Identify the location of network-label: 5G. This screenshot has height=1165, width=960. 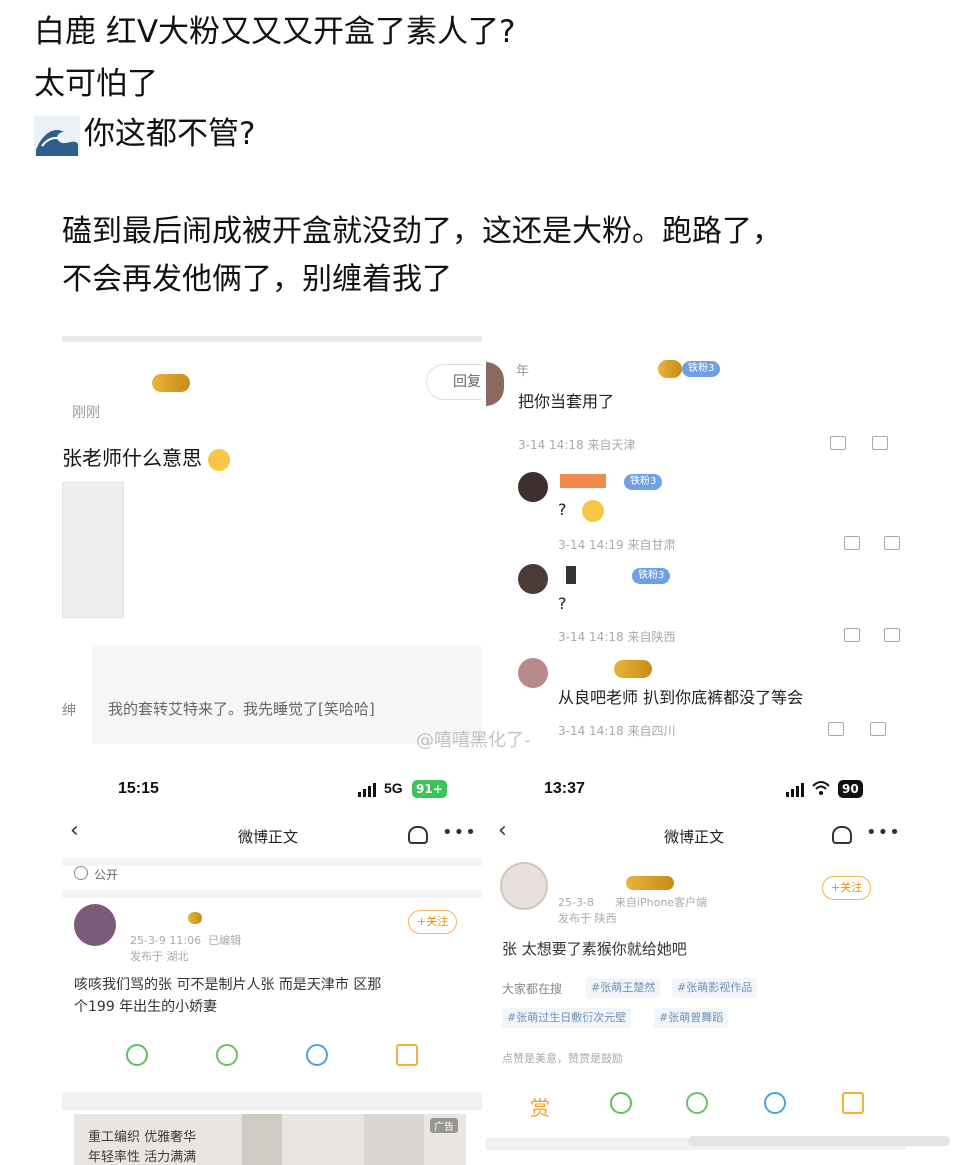
(393, 788).